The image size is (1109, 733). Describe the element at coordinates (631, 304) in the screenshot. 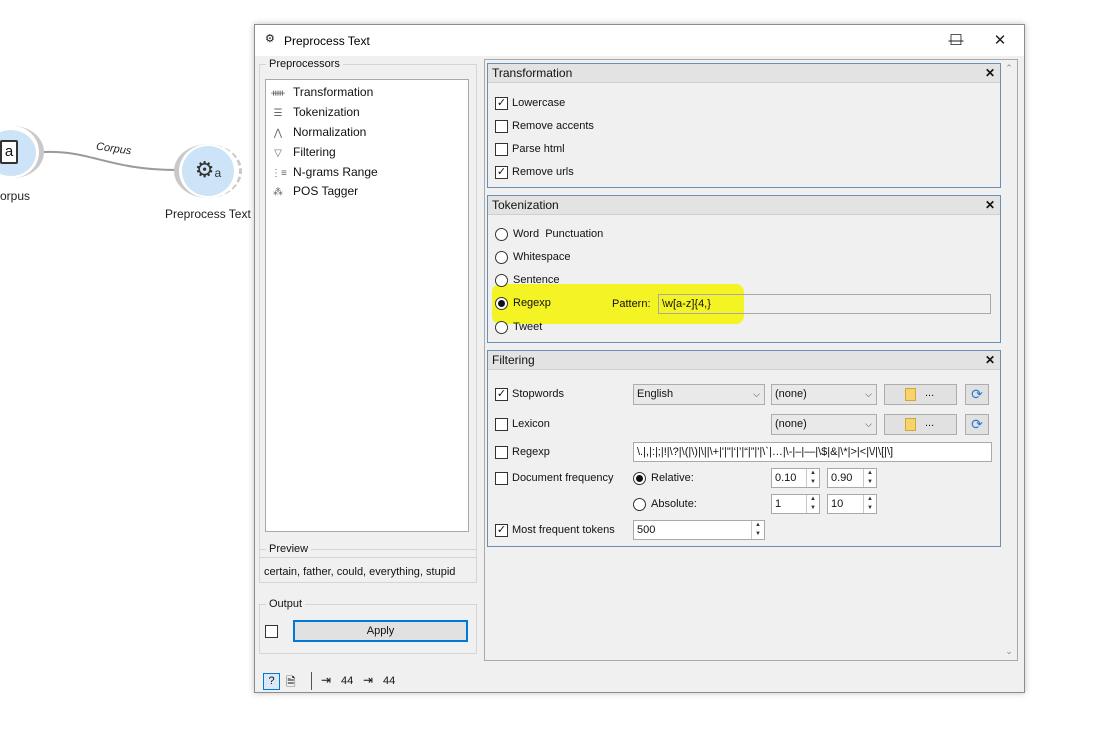

I see `pattern-label: Pattern:` at that location.